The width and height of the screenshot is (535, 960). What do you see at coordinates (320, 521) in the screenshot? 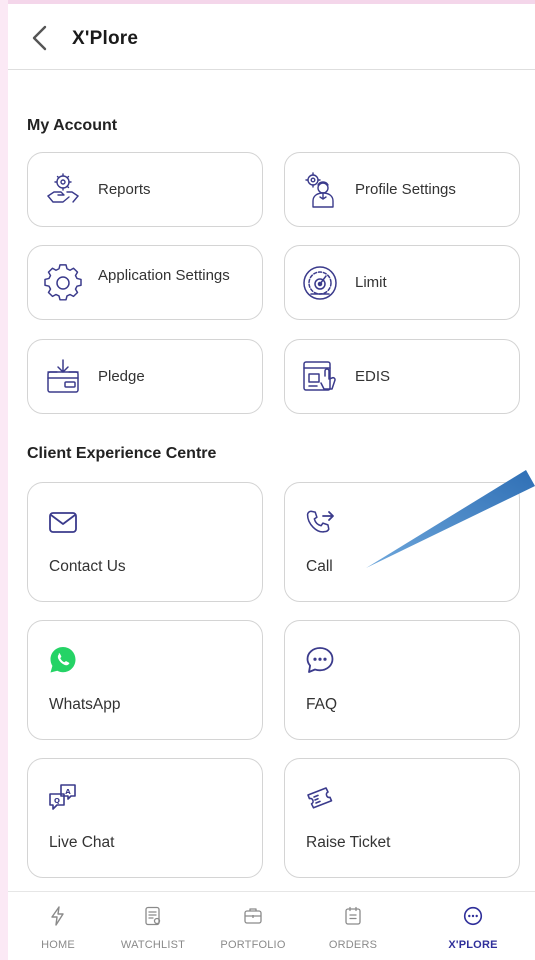
I see `phone-icon` at bounding box center [320, 521].